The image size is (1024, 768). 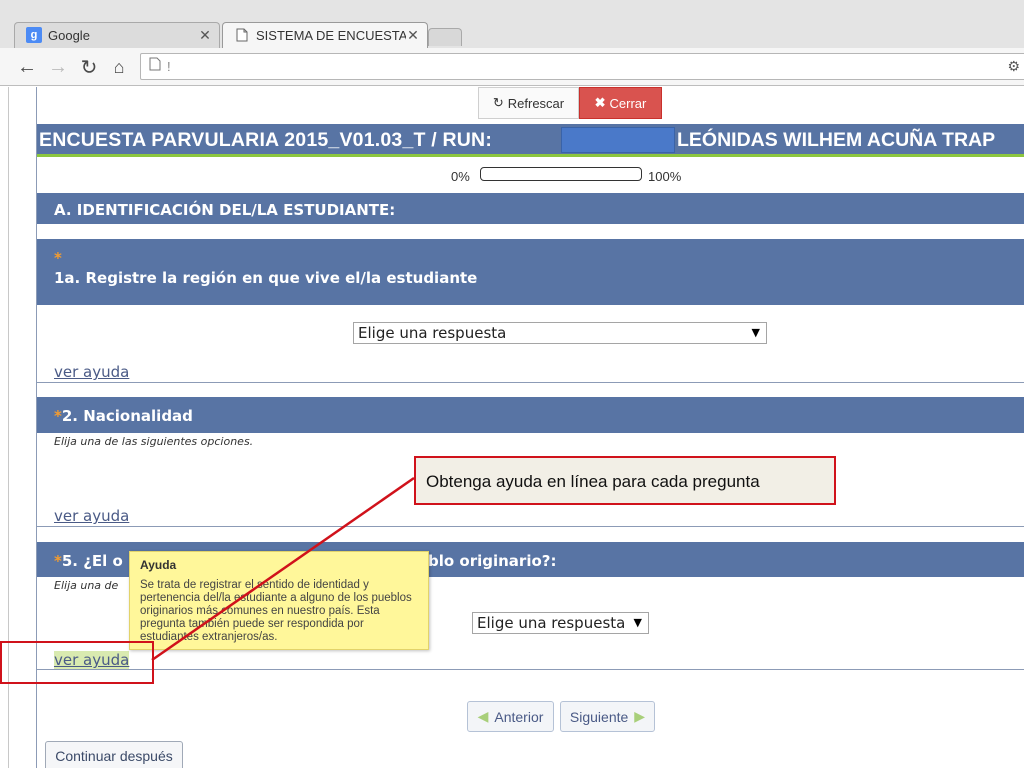 What do you see at coordinates (158, 565) in the screenshot?
I see `tooltip-title: Ayuda` at bounding box center [158, 565].